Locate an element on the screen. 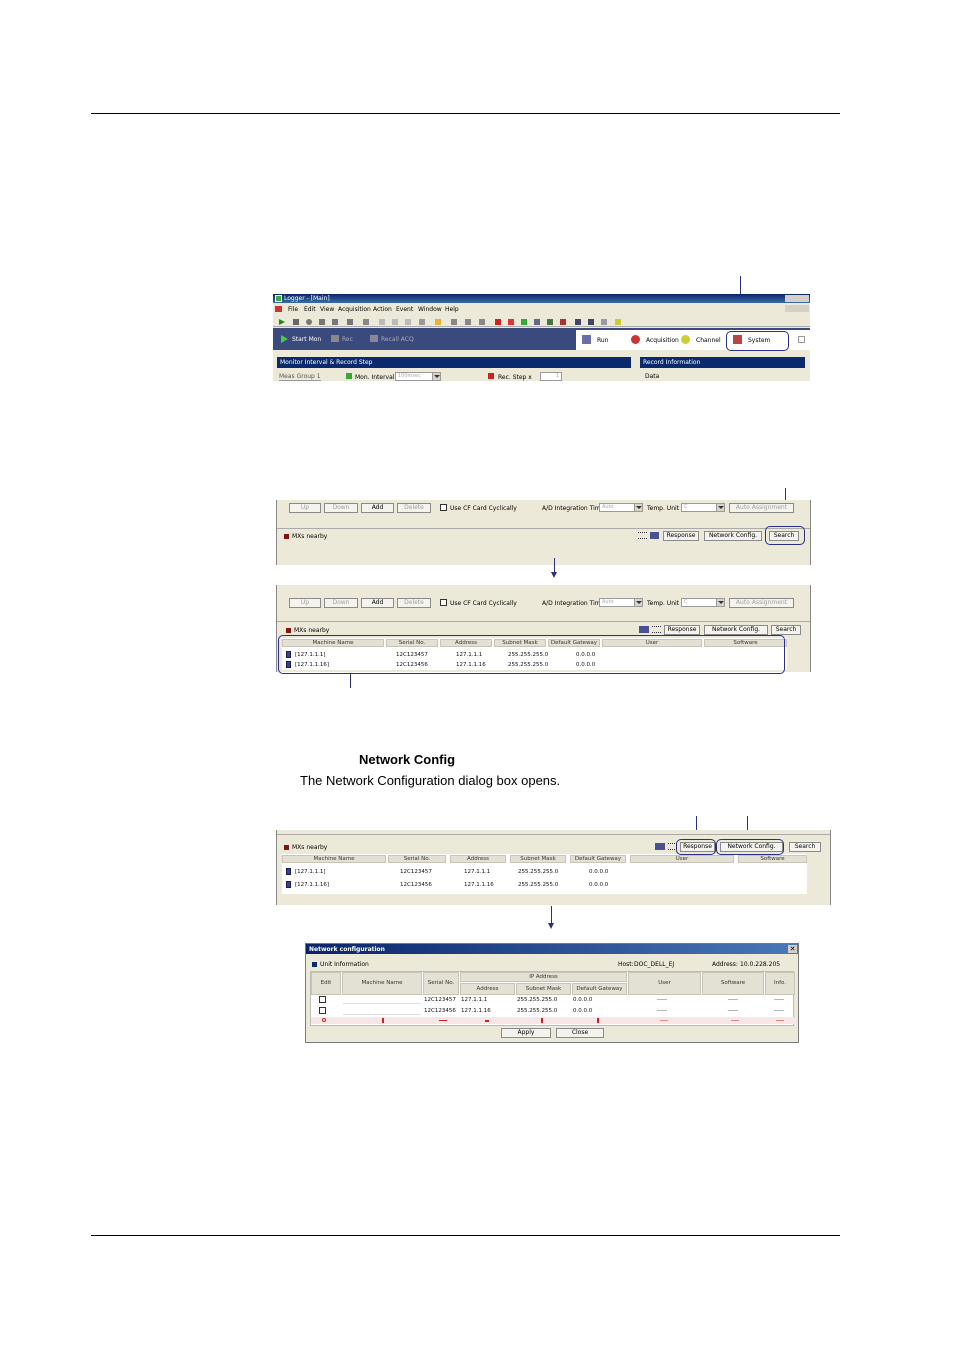 Image resolution: width=954 pixels, height=1350 pixels. tab-run: Run is located at coordinates (603, 340).